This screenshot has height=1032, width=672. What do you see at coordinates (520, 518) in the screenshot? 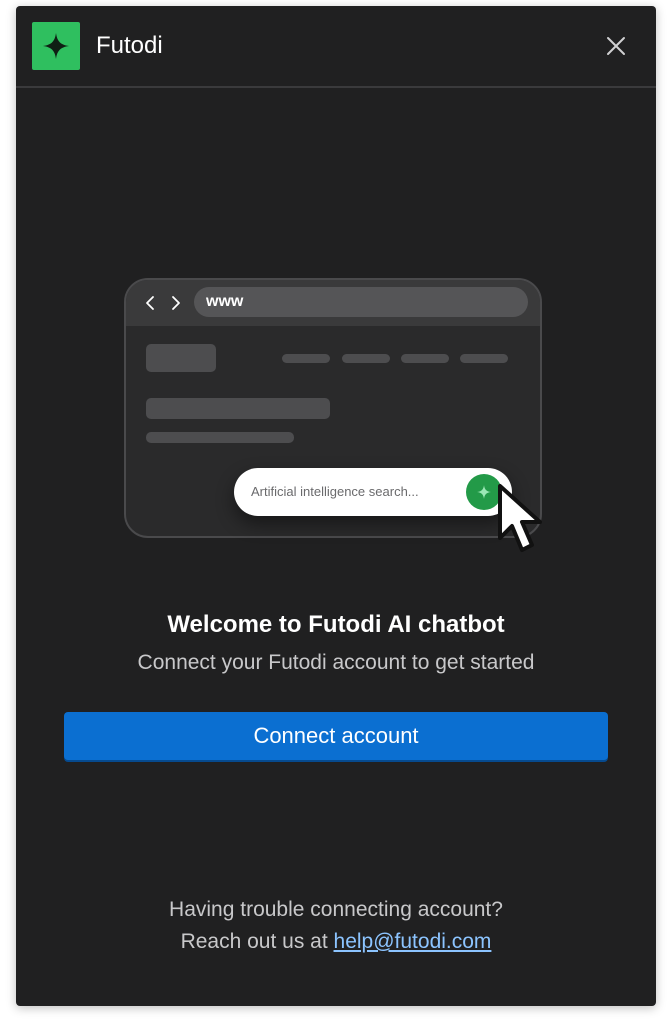
I see `pointer-cursor-icon` at bounding box center [520, 518].